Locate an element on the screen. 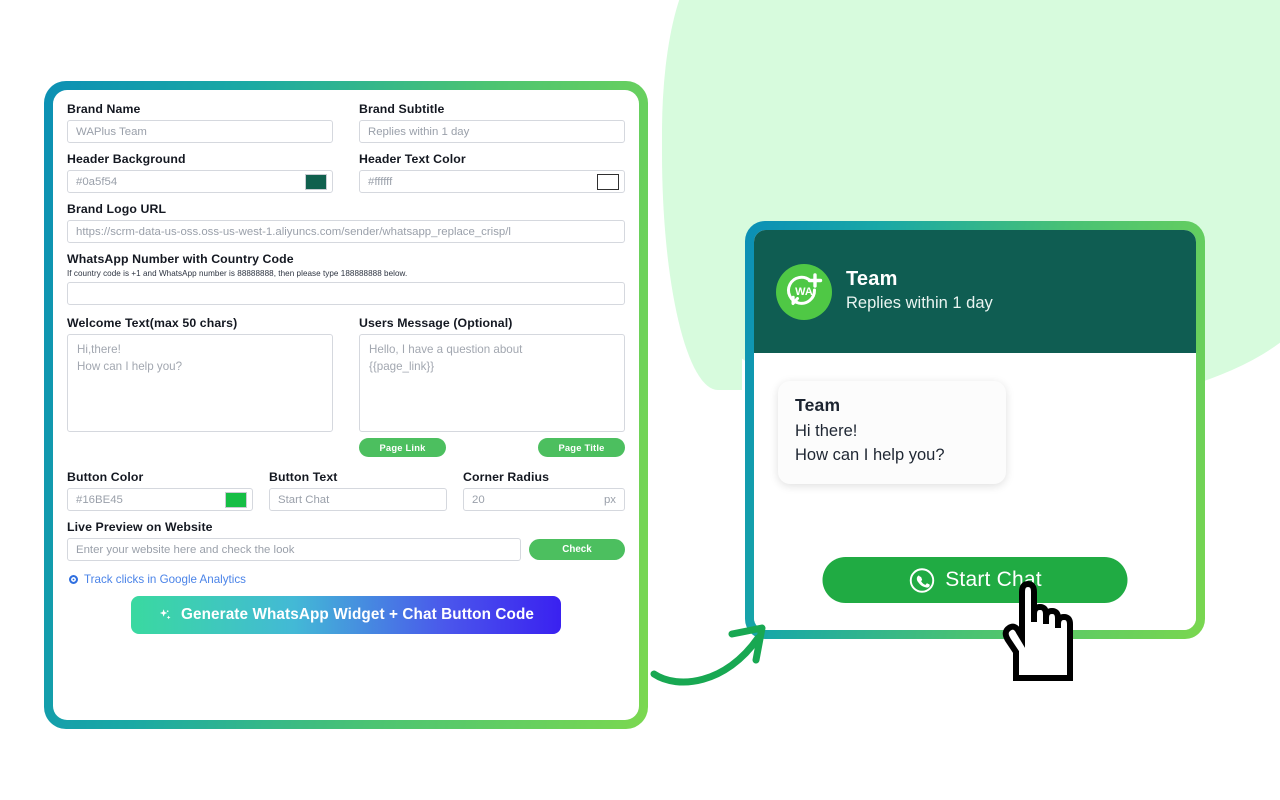  brand-name-label: Brand Name is located at coordinates (104, 109).